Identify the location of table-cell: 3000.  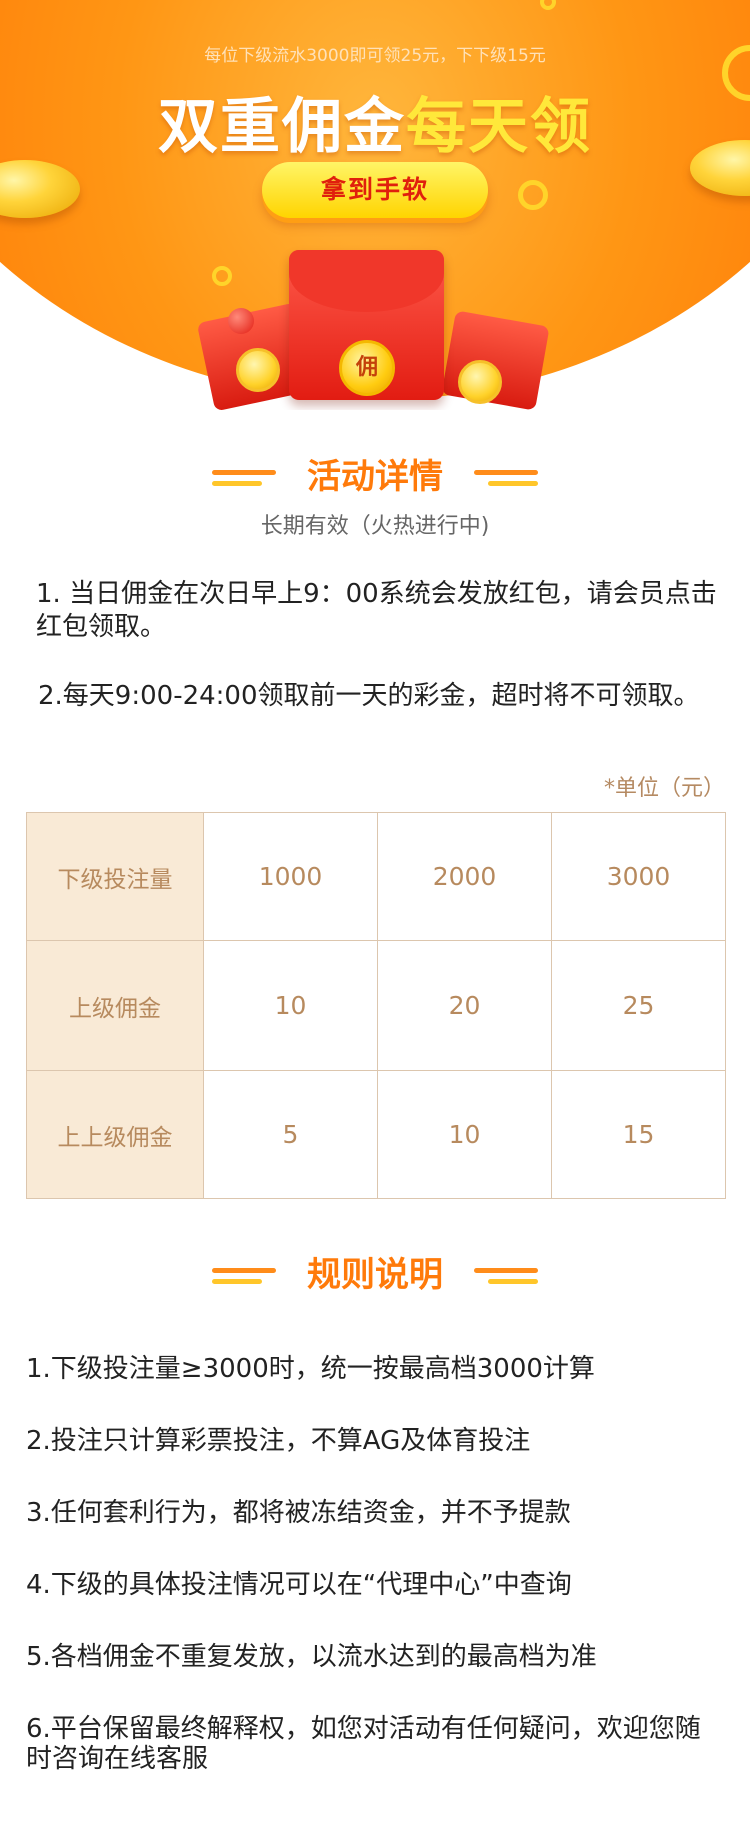
(638, 876).